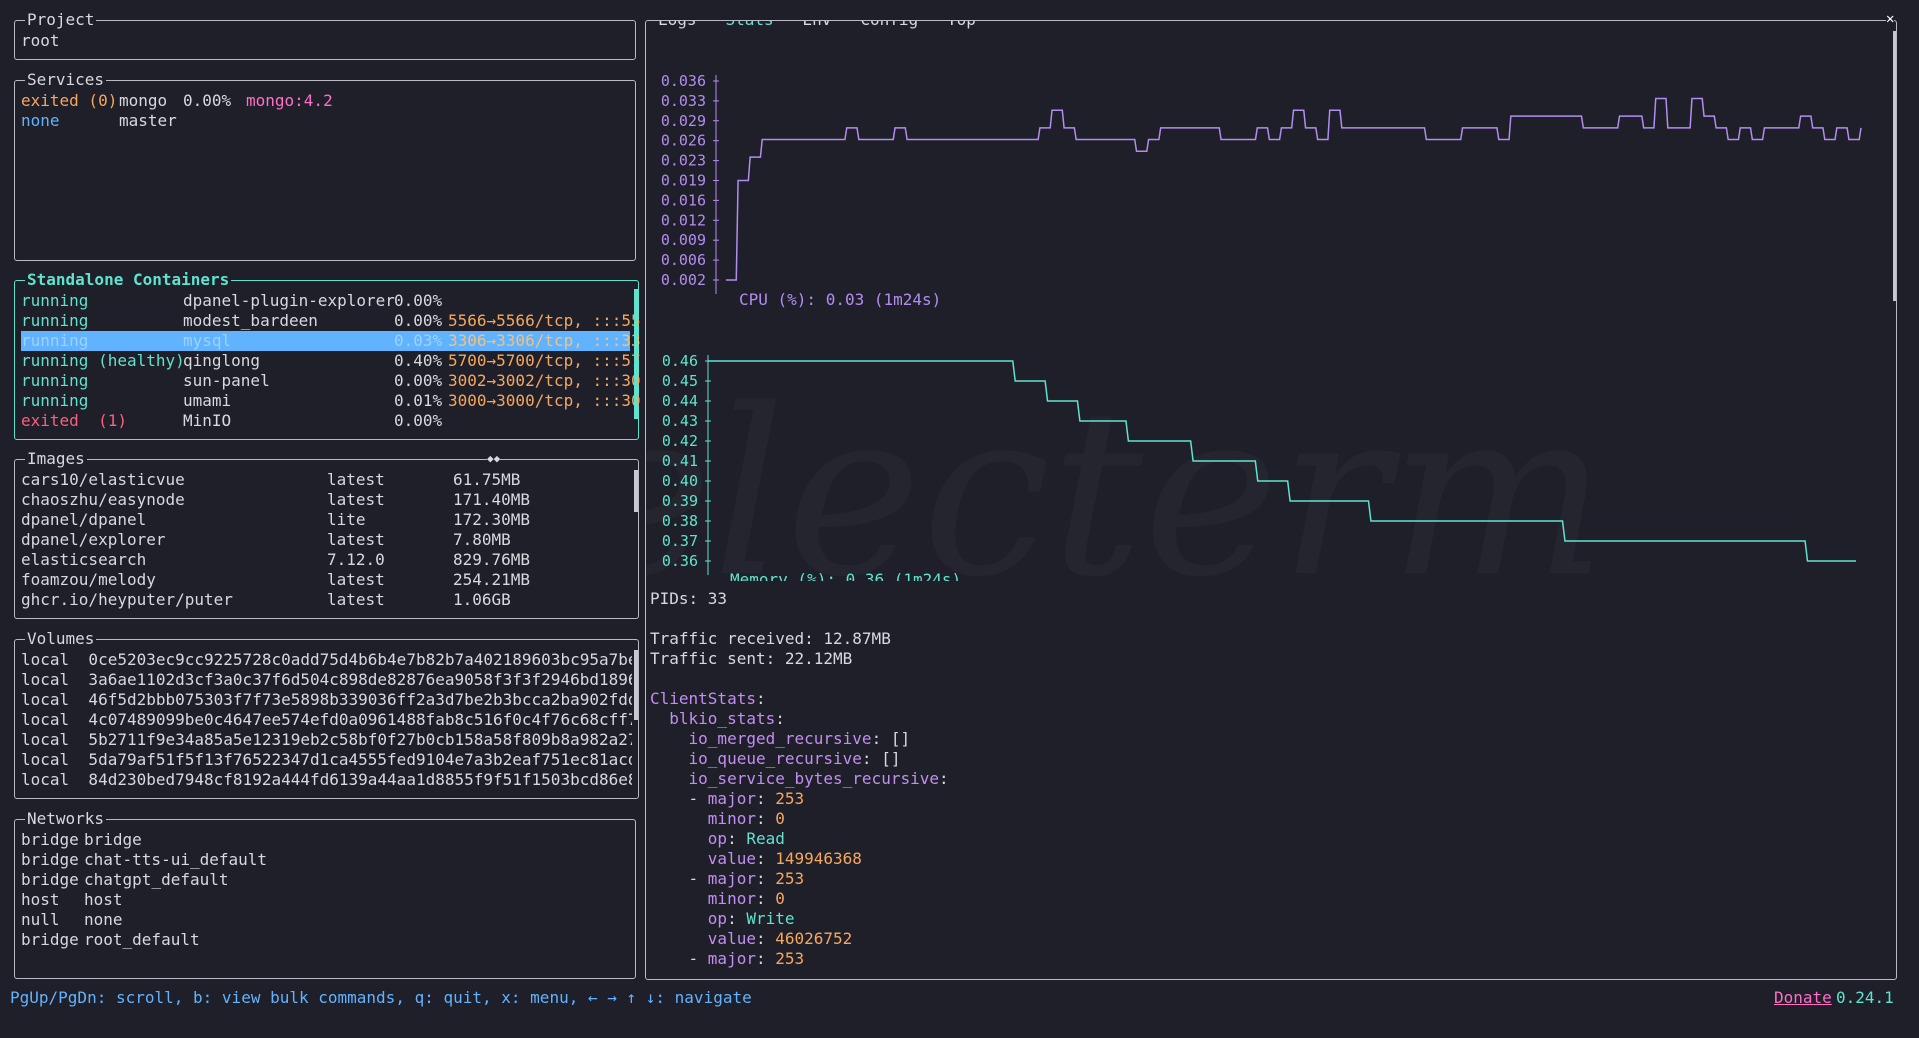 The height and width of the screenshot is (1038, 1919). Describe the element at coordinates (717, 918) in the screenshot. I see `stats-key: op` at that location.